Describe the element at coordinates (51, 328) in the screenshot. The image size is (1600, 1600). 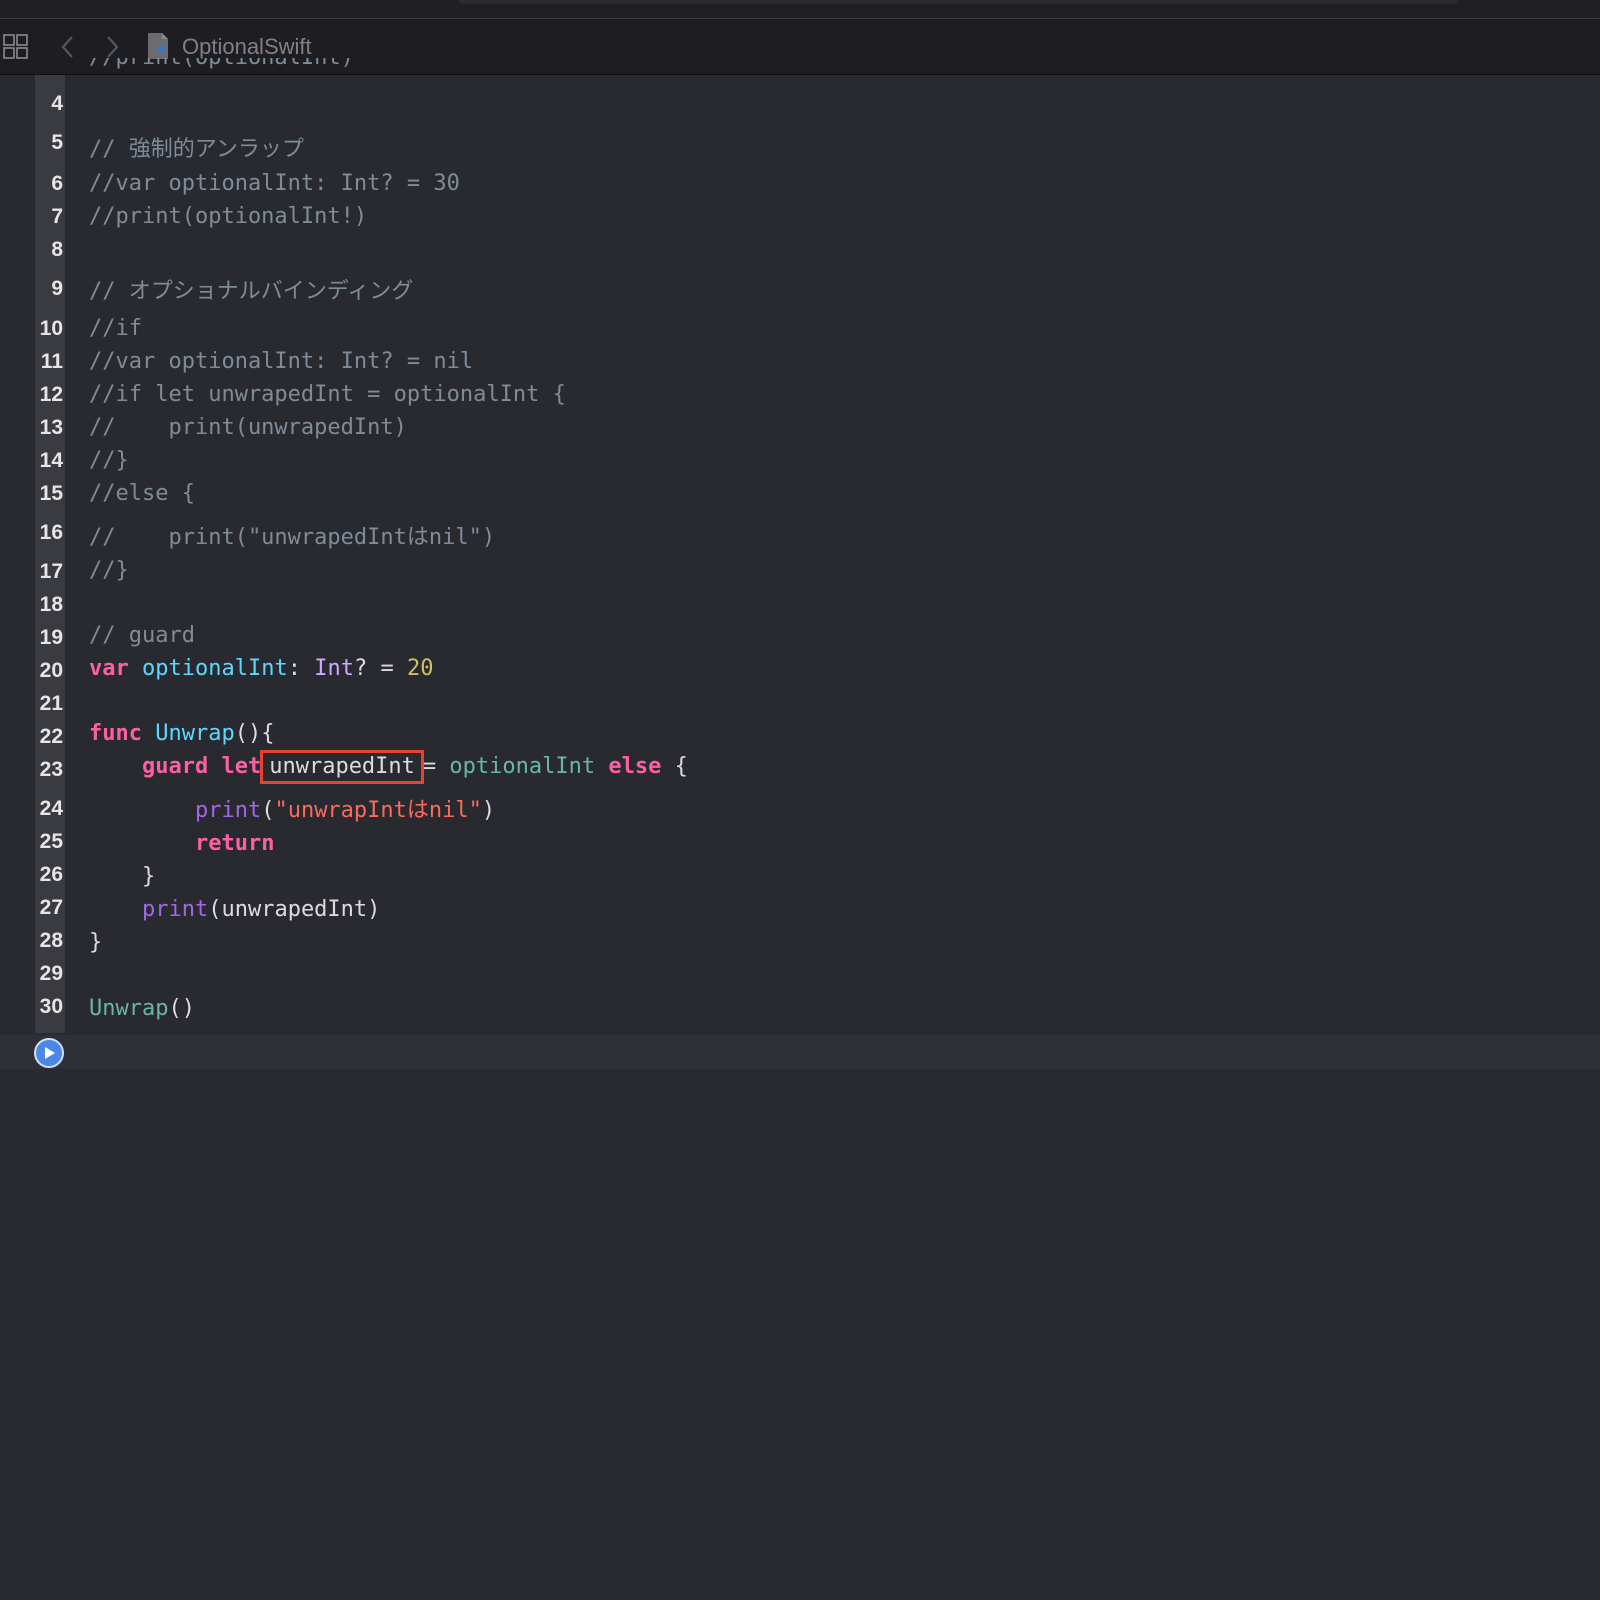
I see `line-number: 10` at that location.